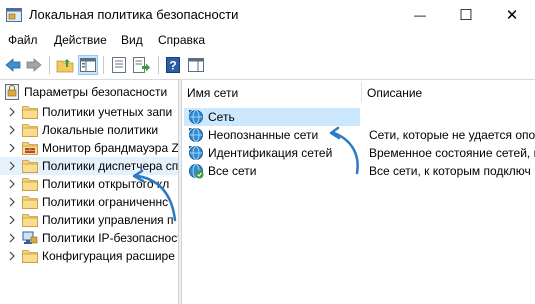 The width and height of the screenshot is (535, 304). I want to click on maximize-icon: ☐, so click(466, 15).